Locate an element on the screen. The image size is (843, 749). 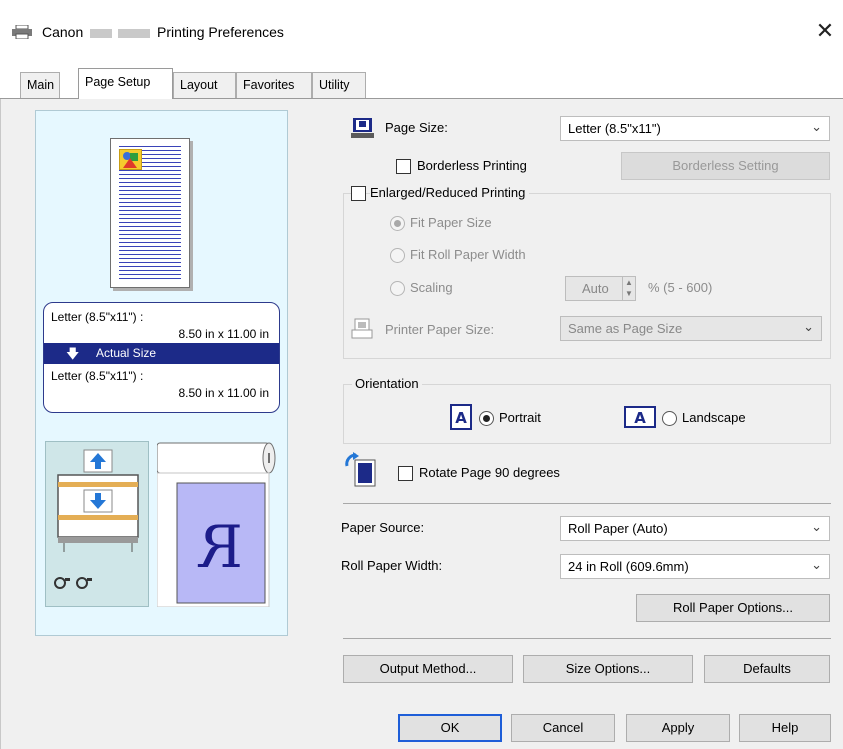
title-suffix: Printing Preferences is located at coordinates (220, 32).